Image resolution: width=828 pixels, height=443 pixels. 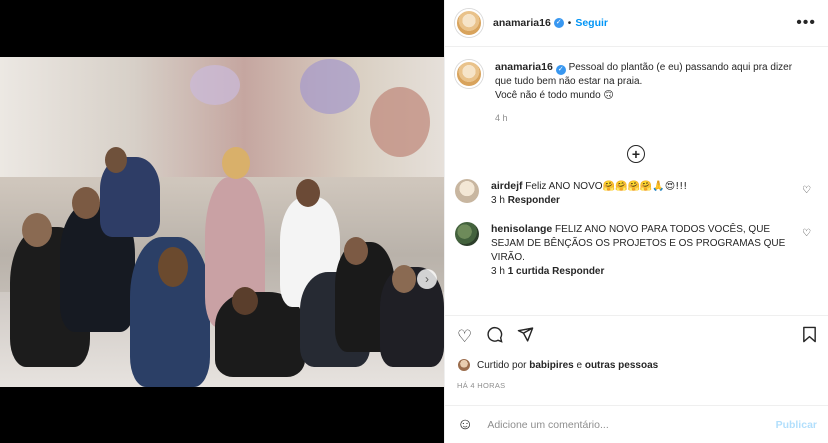 I want to click on liked-others-link: outras pessoas, so click(x=621, y=365).